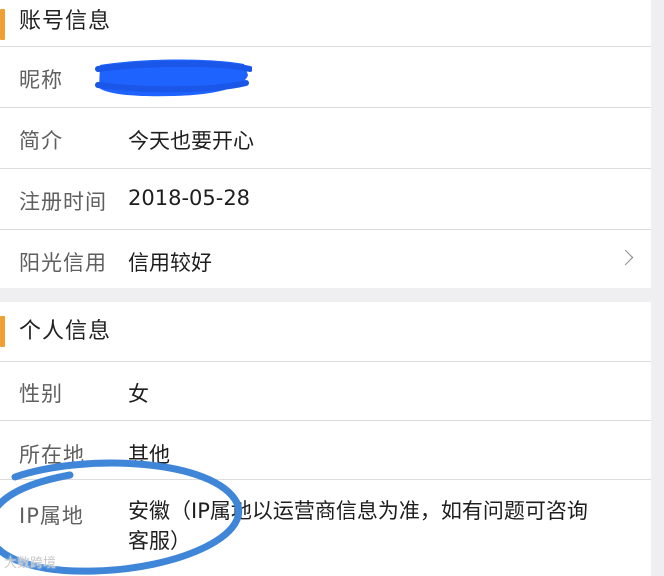 The width and height of the screenshot is (664, 576). I want to click on credit-label: 阳光信用, so click(63, 263).